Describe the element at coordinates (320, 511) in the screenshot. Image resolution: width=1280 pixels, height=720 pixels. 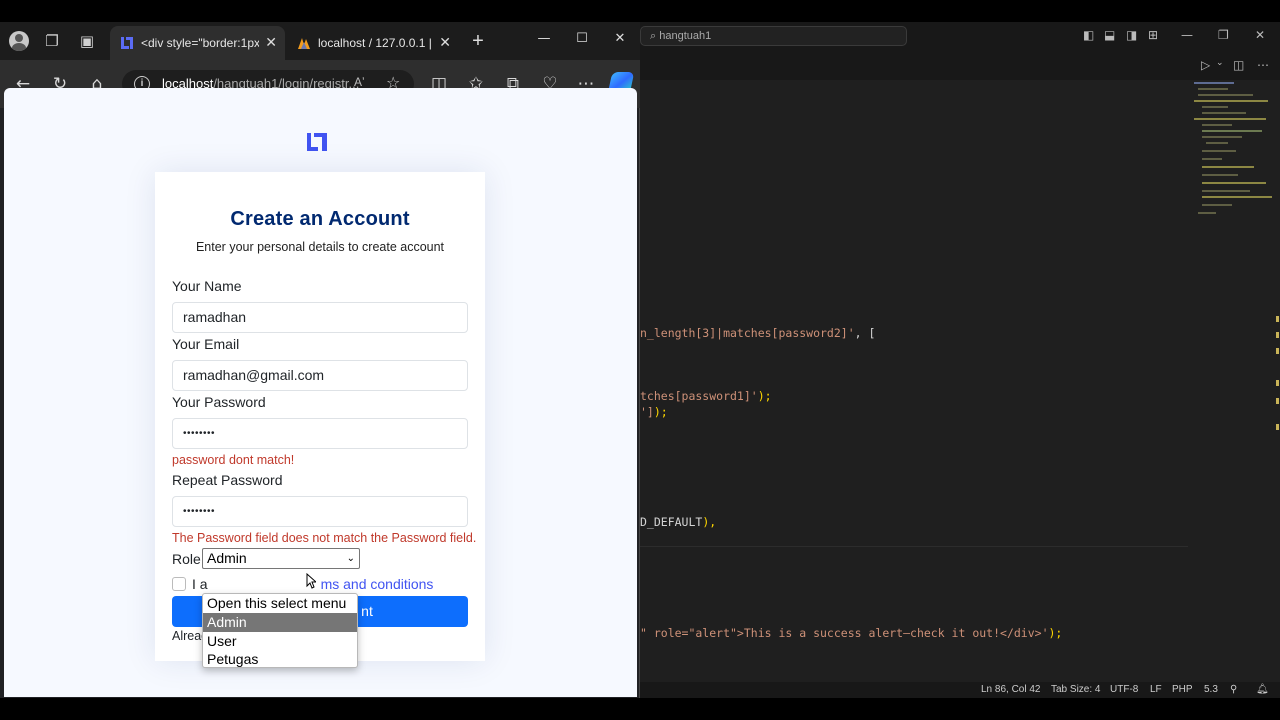
I see `repeat-password-input: ••••••••` at that location.